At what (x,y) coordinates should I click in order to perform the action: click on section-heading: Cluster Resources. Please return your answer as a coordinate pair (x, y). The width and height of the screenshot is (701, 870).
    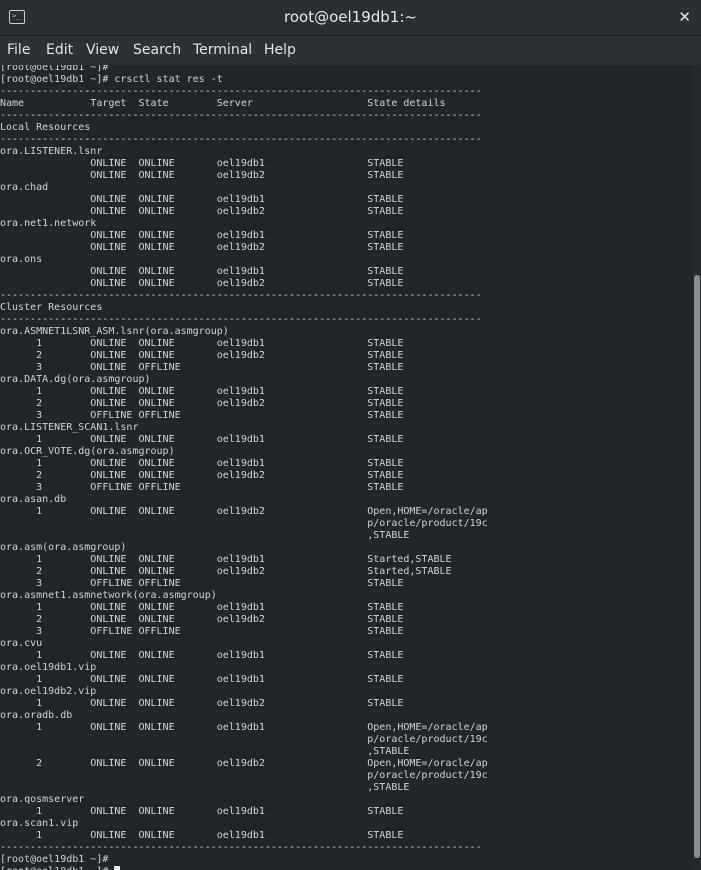
    Looking at the image, I should click on (51, 307).